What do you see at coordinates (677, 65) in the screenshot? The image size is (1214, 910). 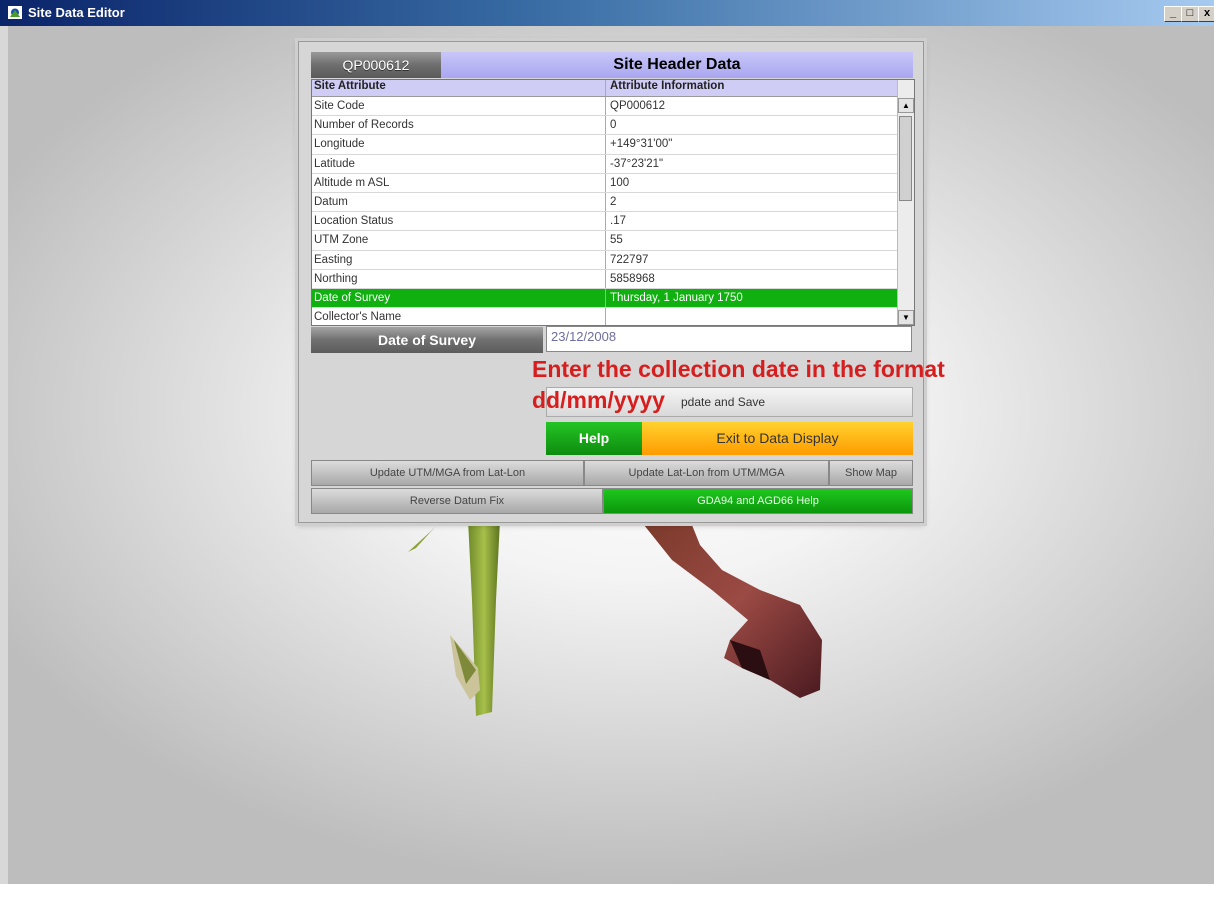 I see `dialog-title: Site Header Data` at bounding box center [677, 65].